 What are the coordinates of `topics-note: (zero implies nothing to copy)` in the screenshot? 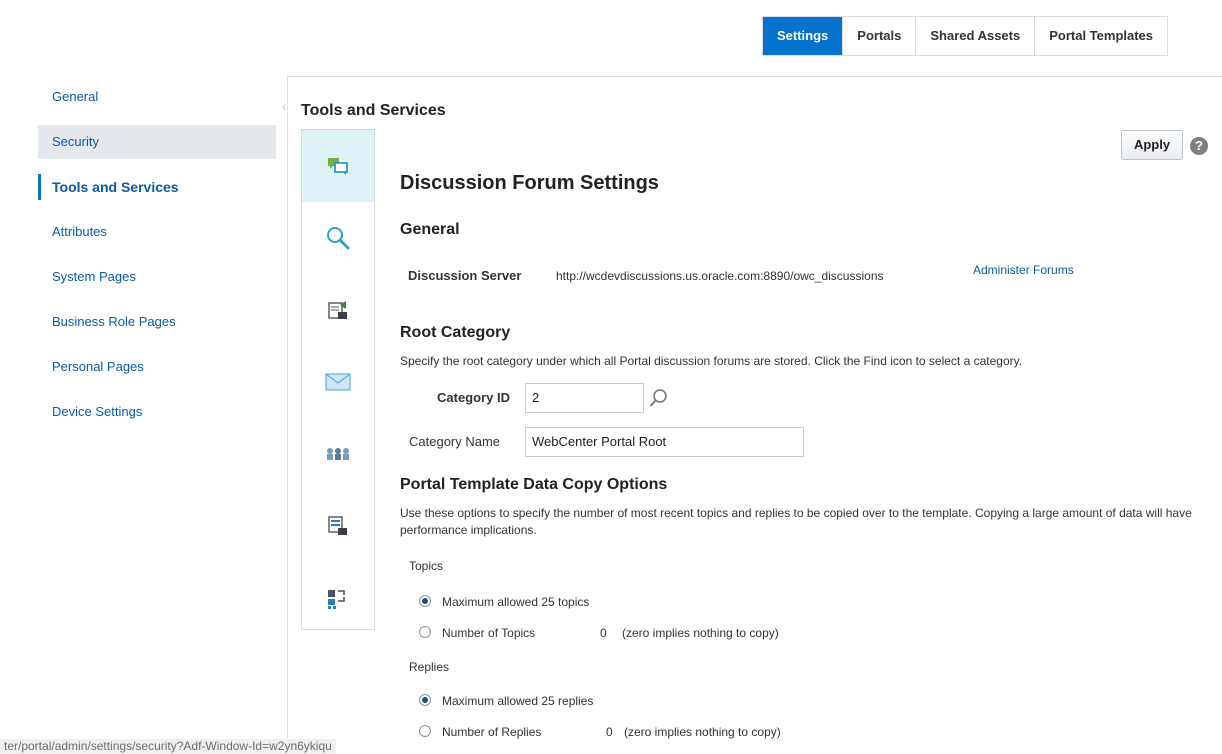 It's located at (700, 633).